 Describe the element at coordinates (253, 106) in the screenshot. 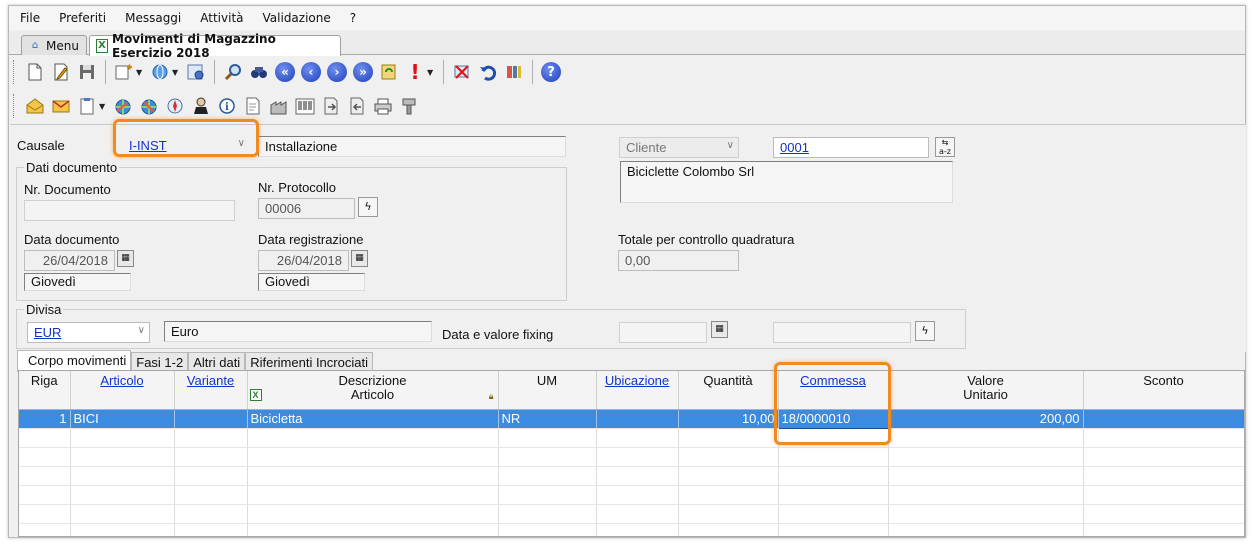

I see `document-icon` at that location.